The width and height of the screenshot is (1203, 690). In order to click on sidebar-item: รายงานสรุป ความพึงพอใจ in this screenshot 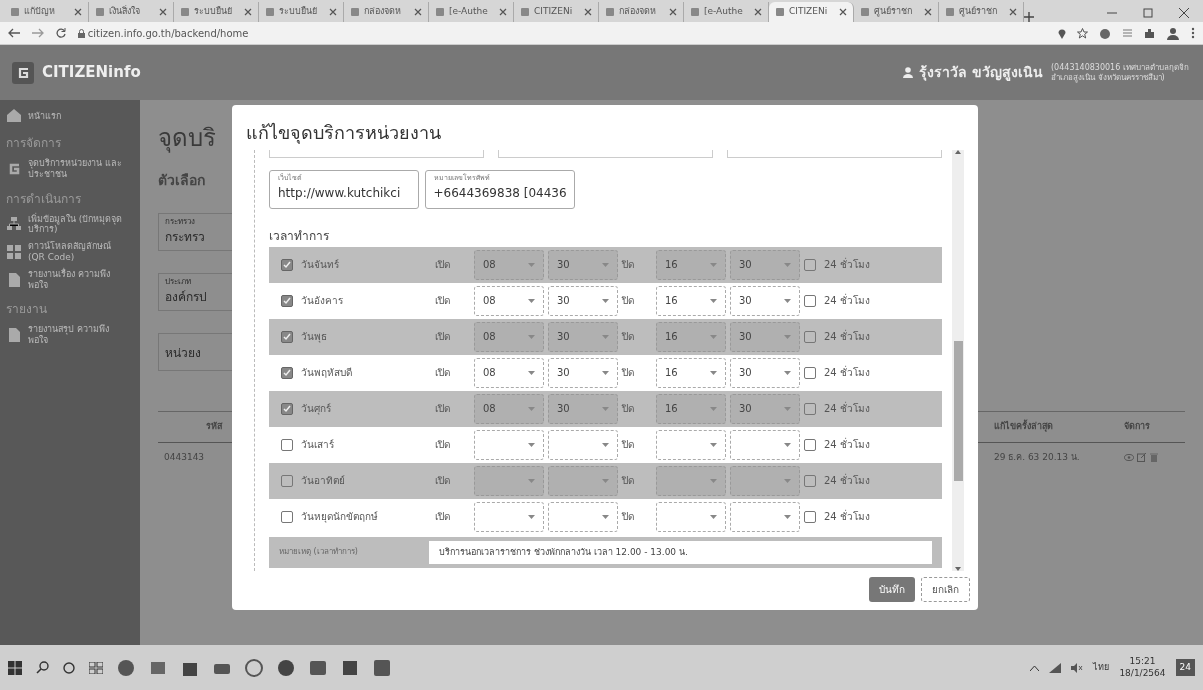, I will do `click(78, 335)`.